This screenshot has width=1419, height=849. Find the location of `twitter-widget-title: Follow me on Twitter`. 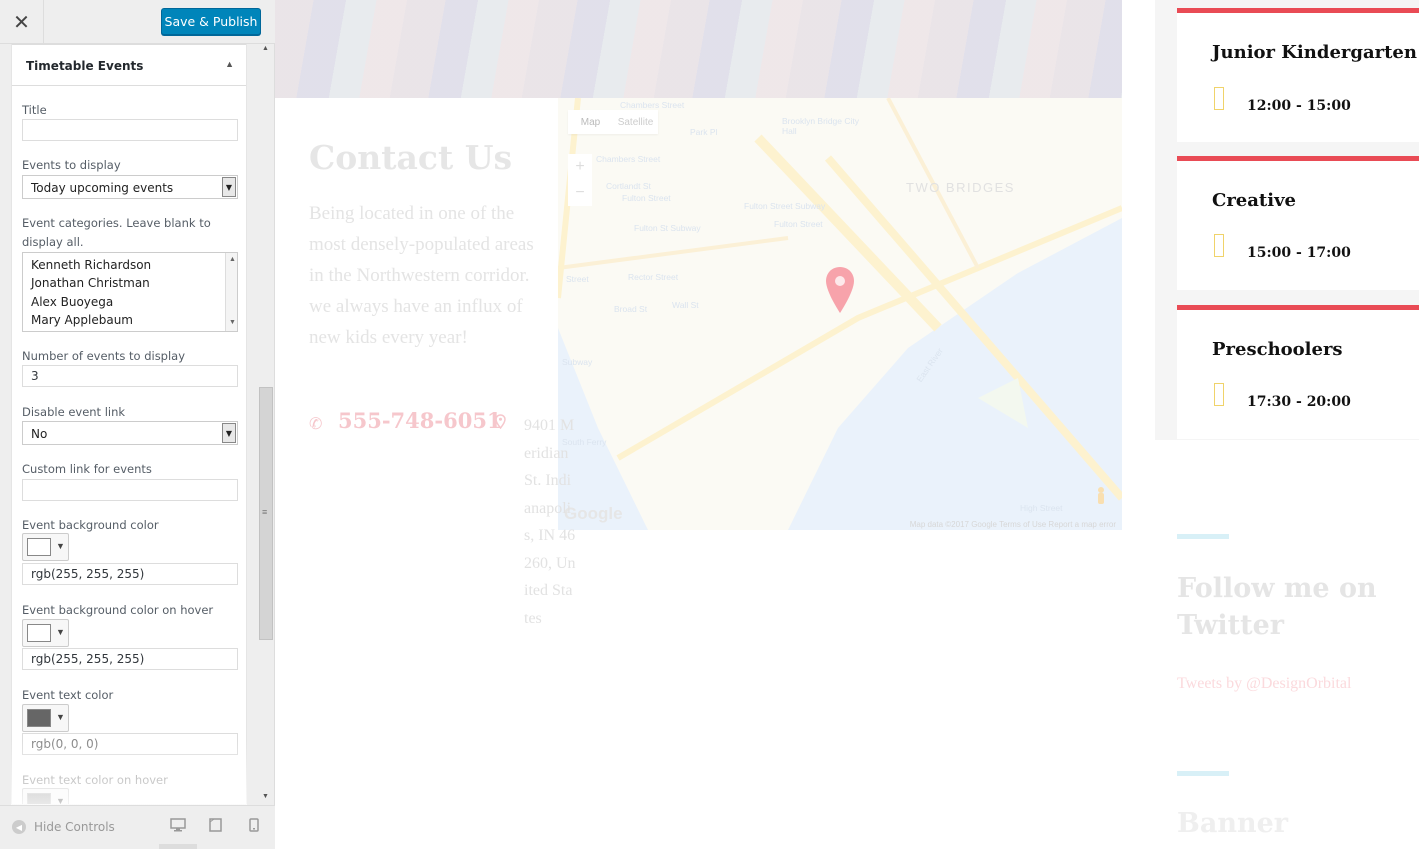

twitter-widget-title: Follow me on Twitter is located at coordinates (1277, 607).